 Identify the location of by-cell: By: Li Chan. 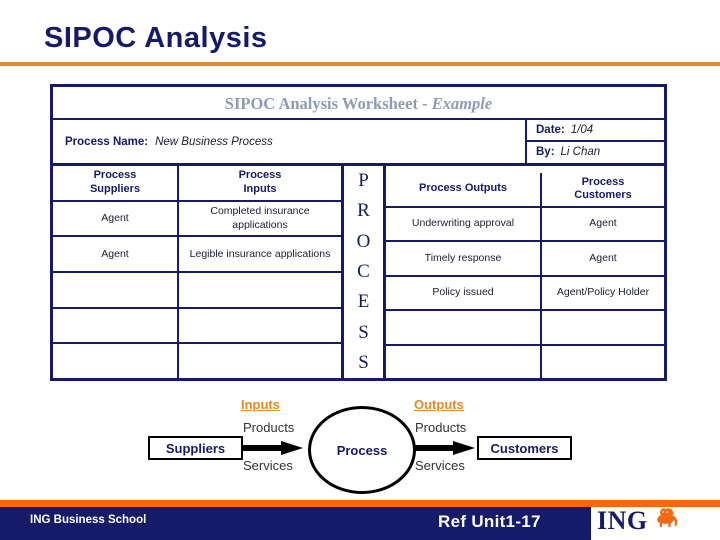
(595, 153).